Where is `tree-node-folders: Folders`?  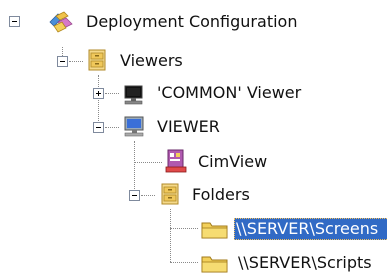
tree-node-folders: Folders is located at coordinates (221, 195).